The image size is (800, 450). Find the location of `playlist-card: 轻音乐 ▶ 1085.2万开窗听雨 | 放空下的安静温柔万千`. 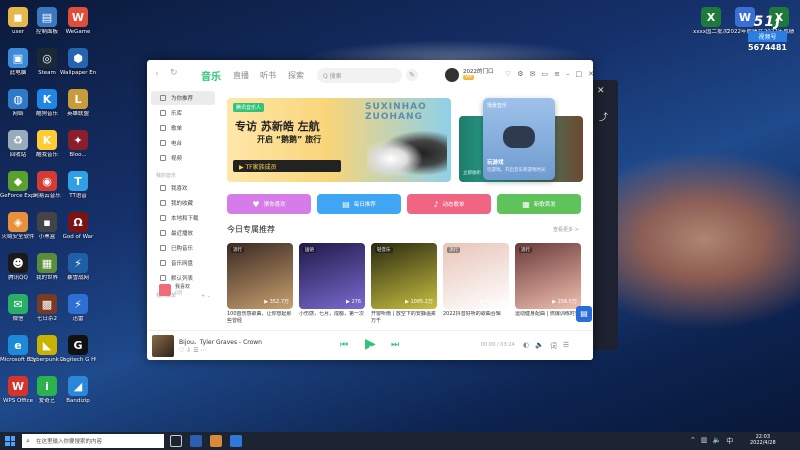

playlist-card: 轻音乐 ▶ 1085.2万开窗听雨 | 放空下的安静温柔万千 is located at coordinates (404, 283).